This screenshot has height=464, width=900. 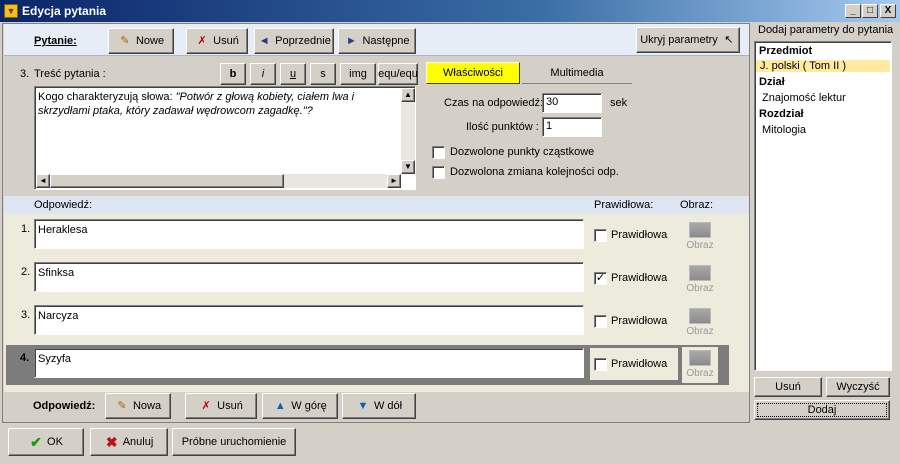 What do you see at coordinates (351, 41) in the screenshot?
I see `arrow-right-icon: ►` at bounding box center [351, 41].